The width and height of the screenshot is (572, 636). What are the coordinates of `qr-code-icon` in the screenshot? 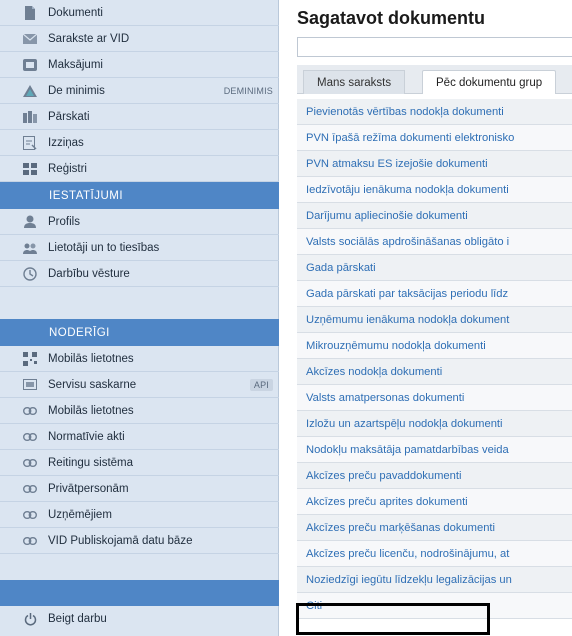 It's located at (30, 358).